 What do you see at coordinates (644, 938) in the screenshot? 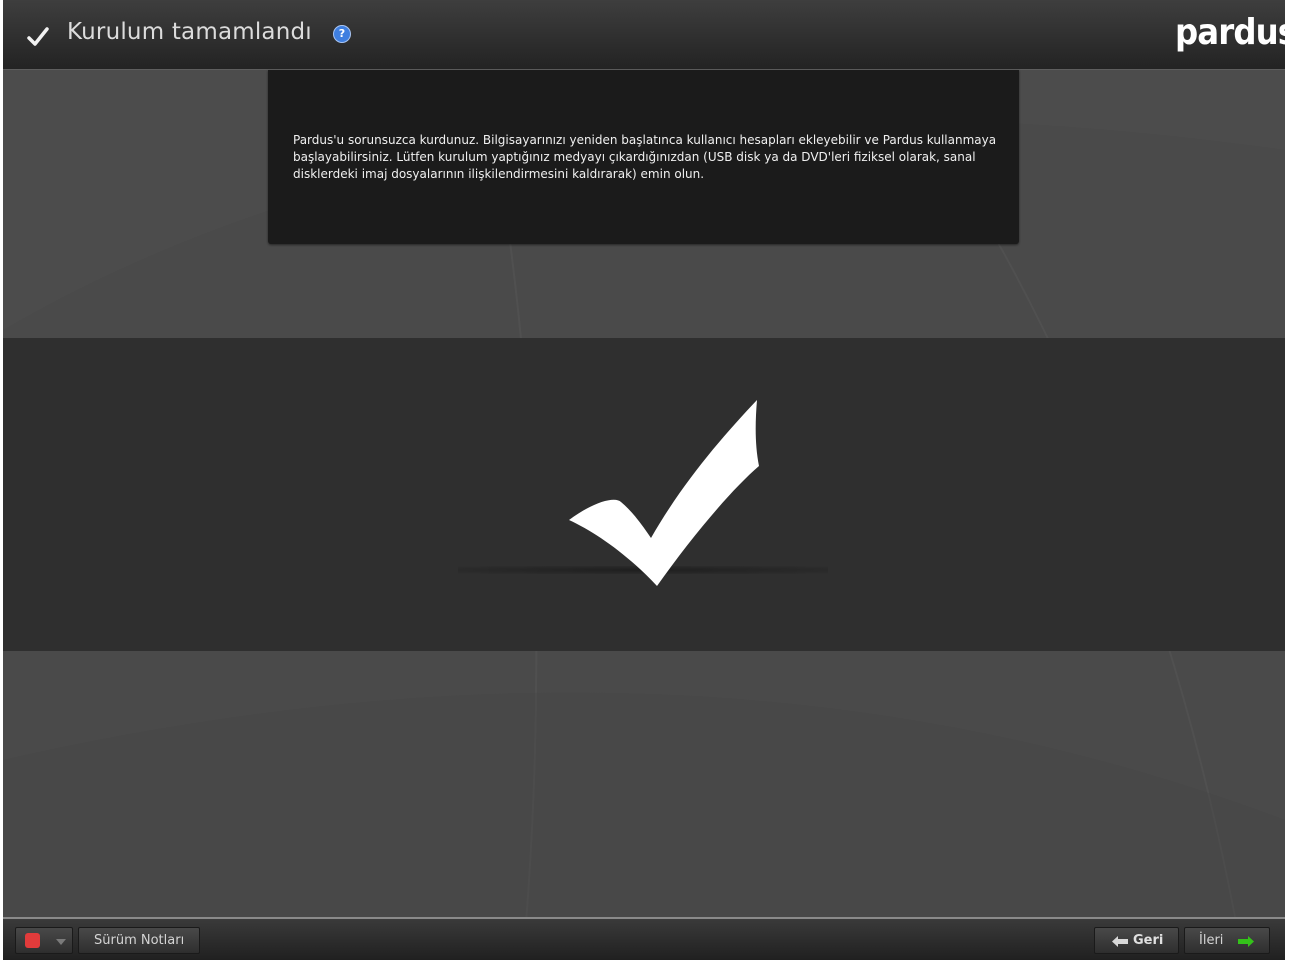
I see `bottom-toolbar: Sürüm Notları Geri İleri` at bounding box center [644, 938].